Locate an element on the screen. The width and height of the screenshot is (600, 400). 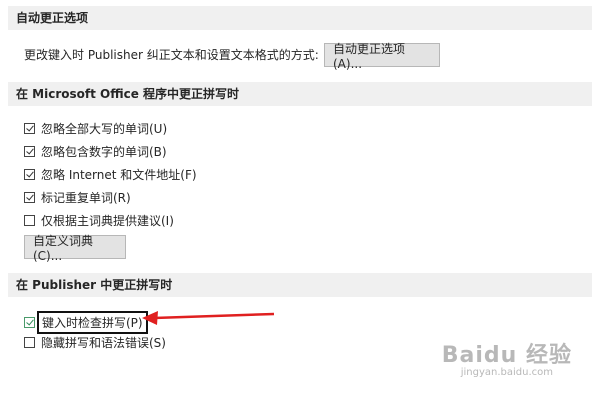
option-main-dictionary: 仅根据主词典提供建议(I) is located at coordinates (99, 220).